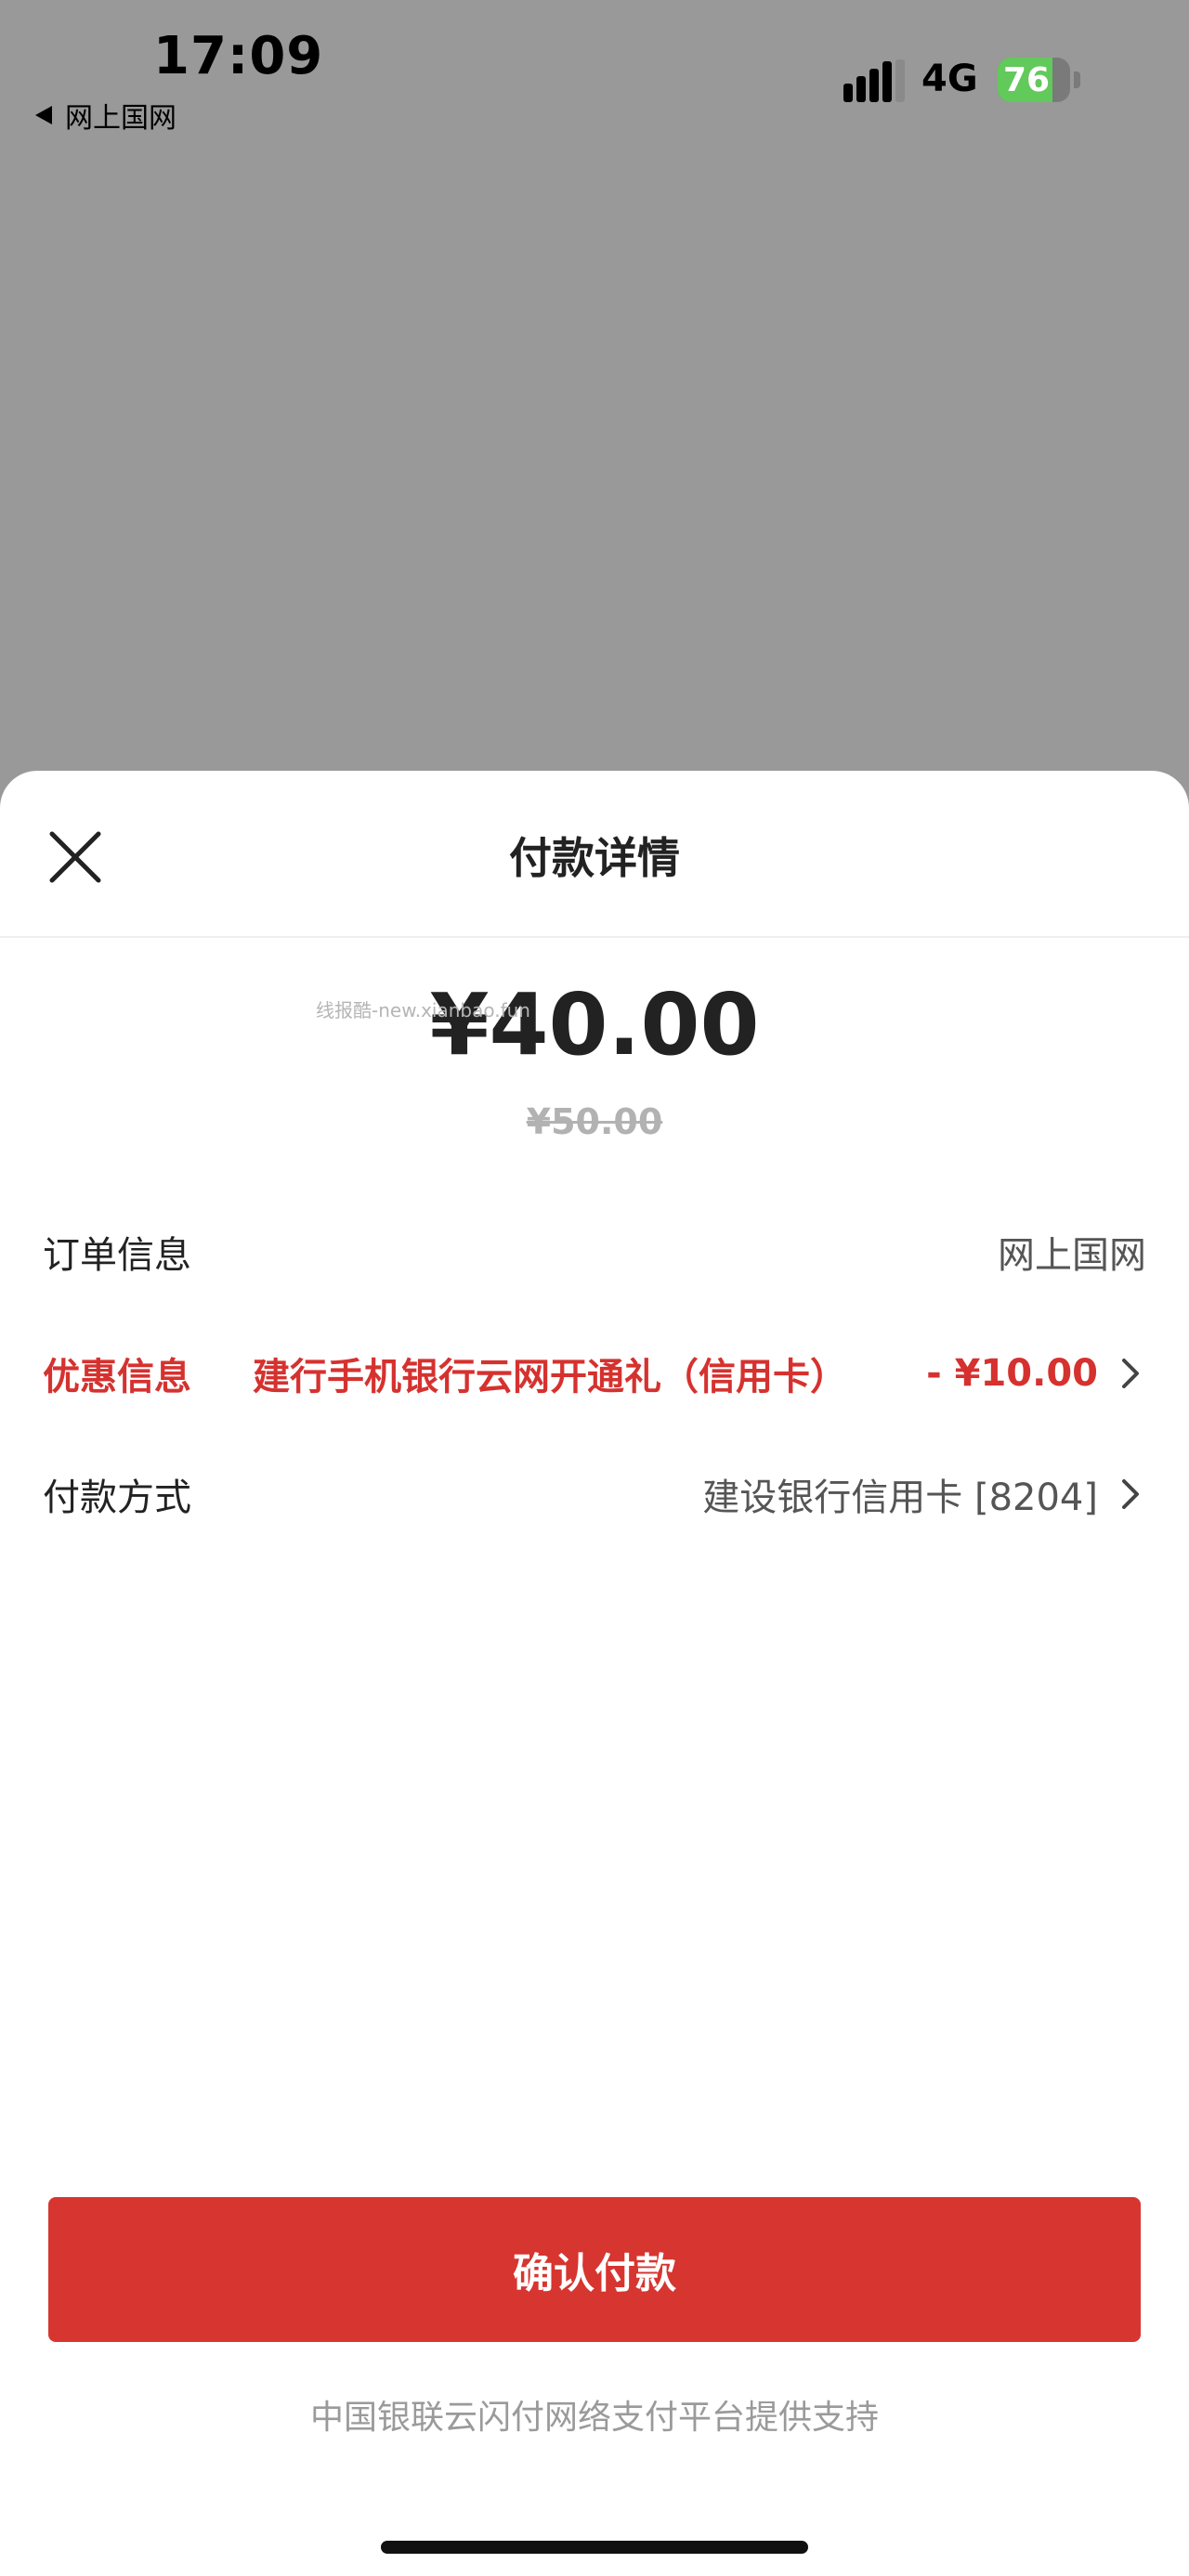 The image size is (1189, 2576). Describe the element at coordinates (874, 81) in the screenshot. I see `signal-strength-icon` at that location.